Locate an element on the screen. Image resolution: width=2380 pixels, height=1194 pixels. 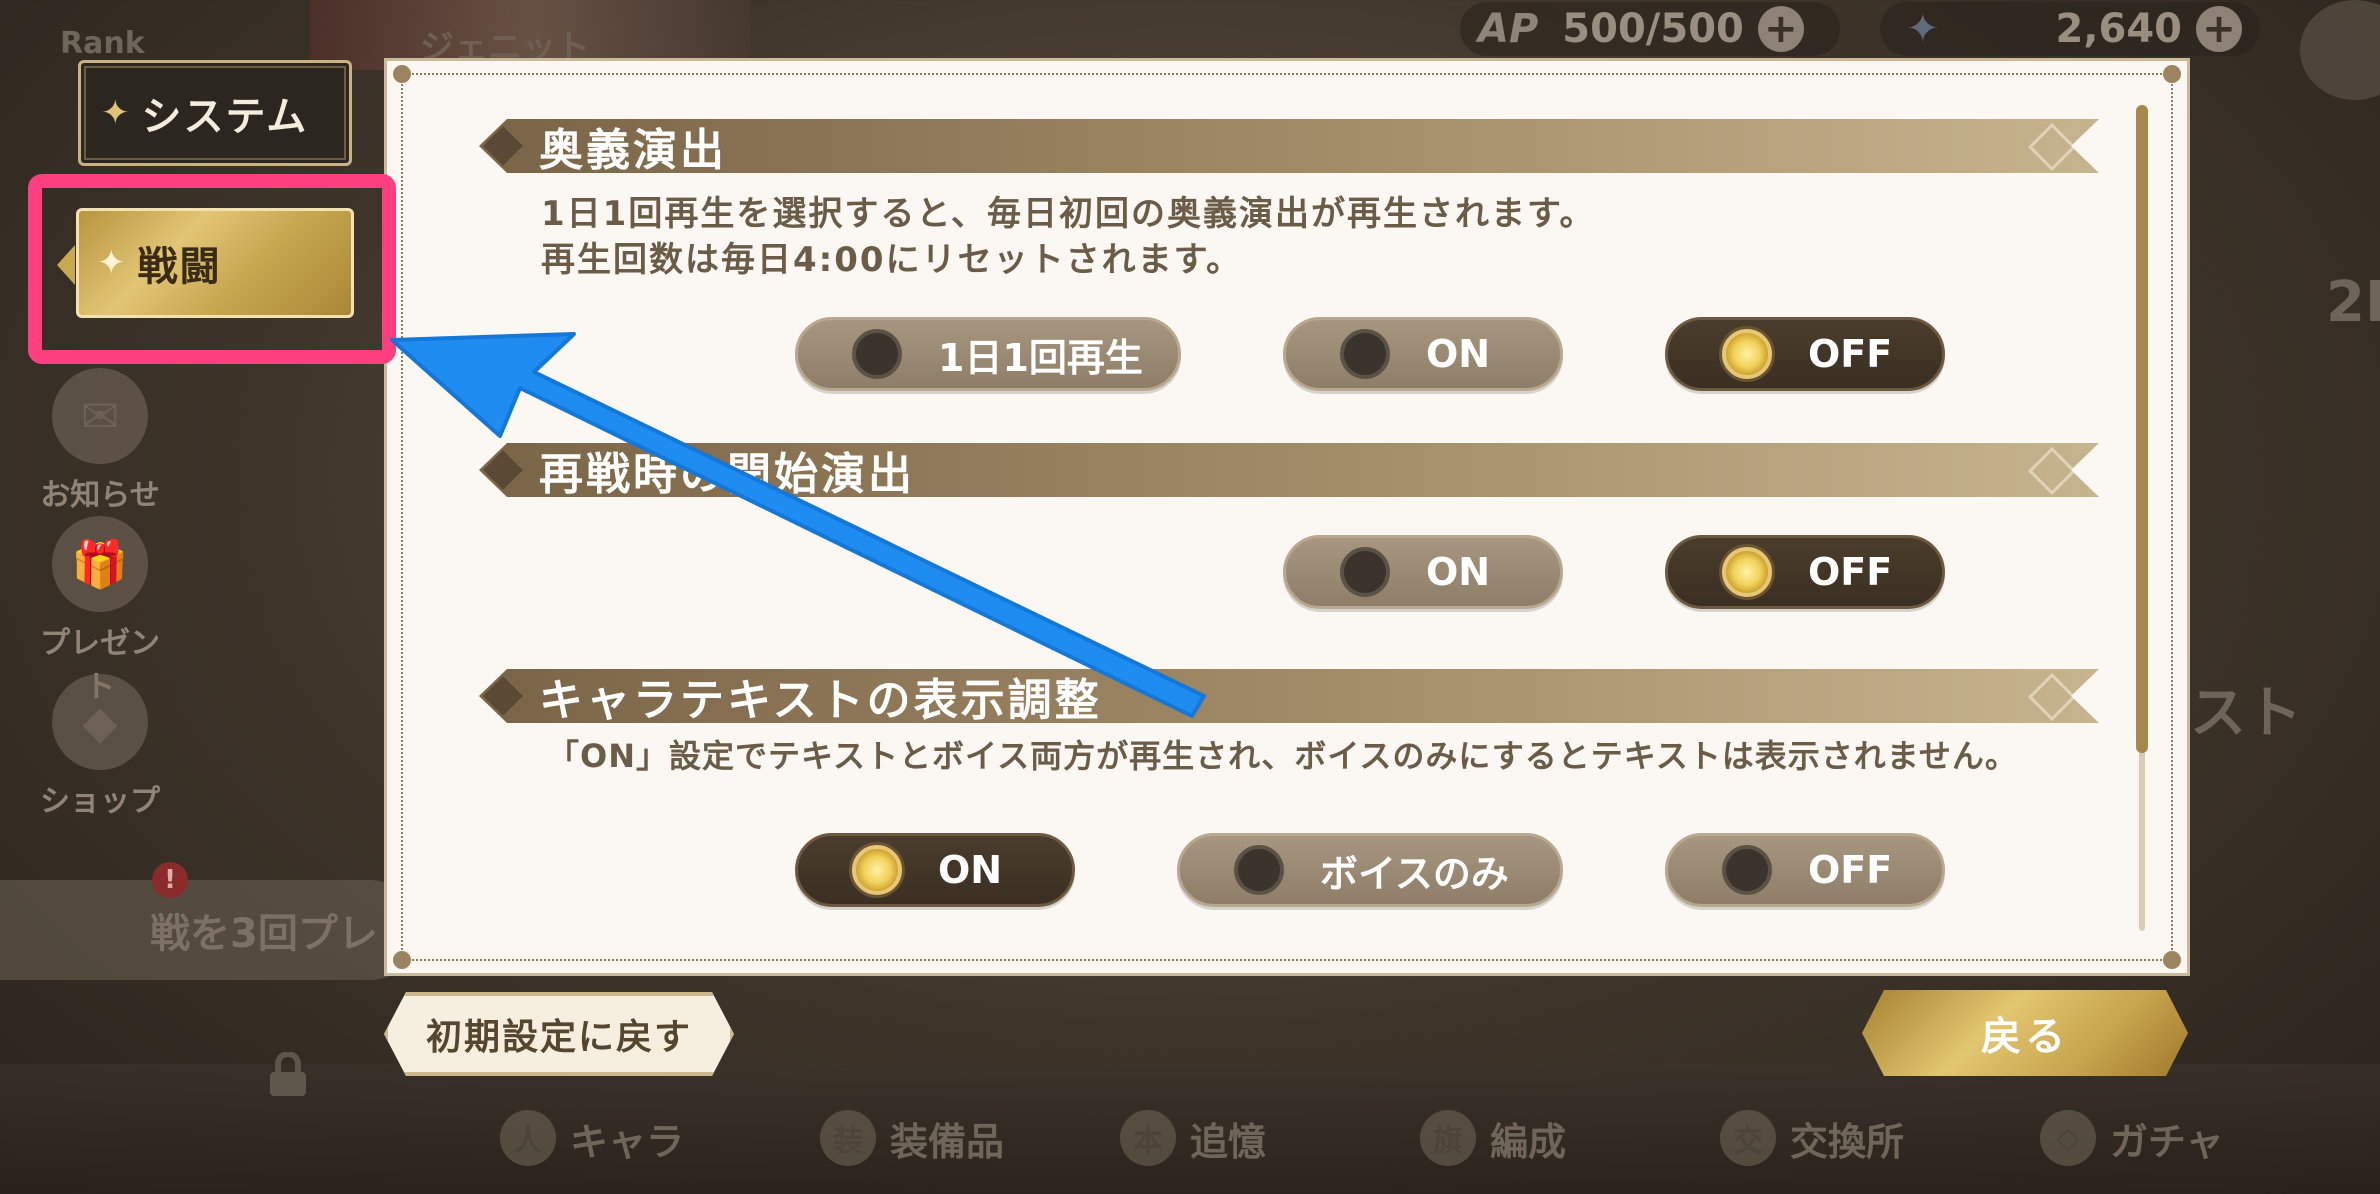
memory-icon: 本 is located at coordinates (1148, 1138).